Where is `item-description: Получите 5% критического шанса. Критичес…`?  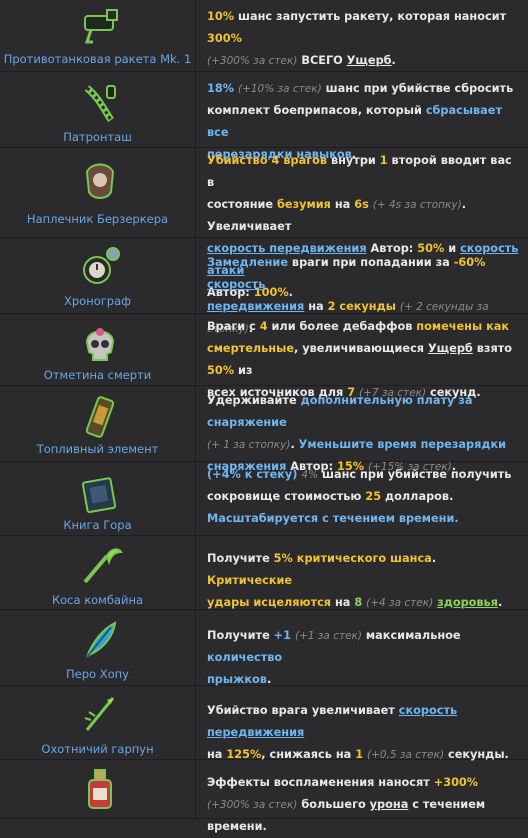
item-description: Получите 5% критического шанса. Критичес… is located at coordinates (364, 581).